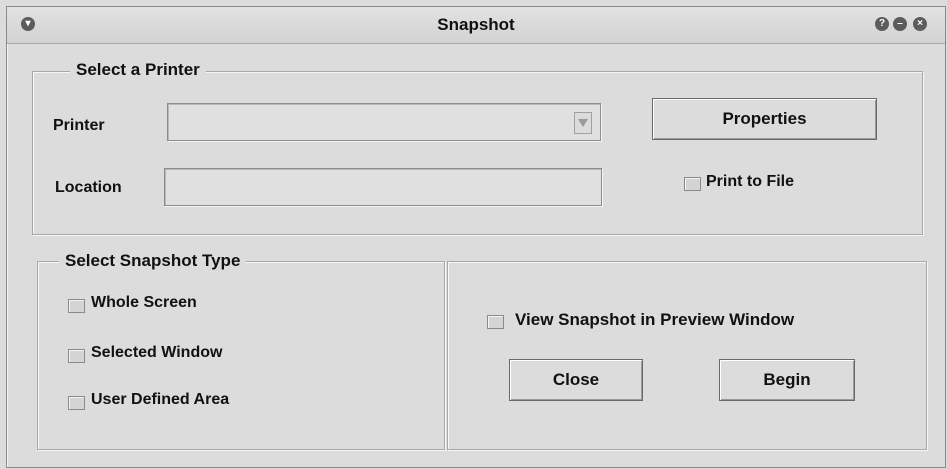  I want to click on printer-select, so click(384, 122).